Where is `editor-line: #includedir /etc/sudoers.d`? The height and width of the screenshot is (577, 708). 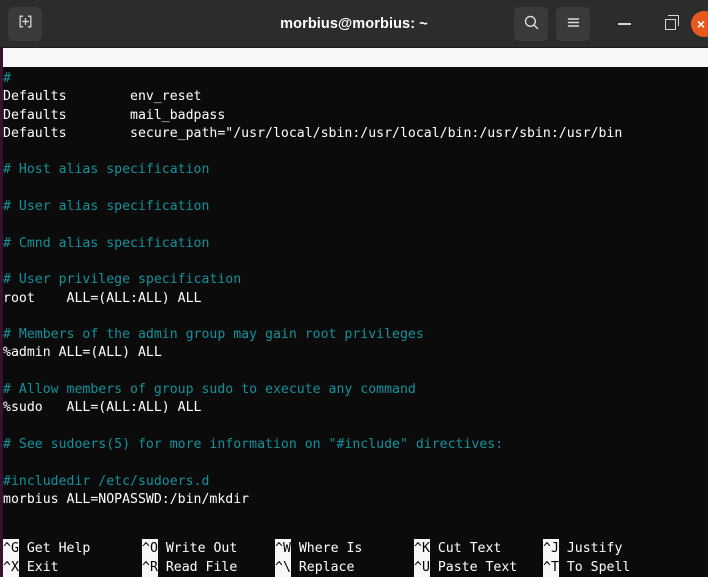 editor-line: #includedir /etc/sudoers.d is located at coordinates (106, 481).